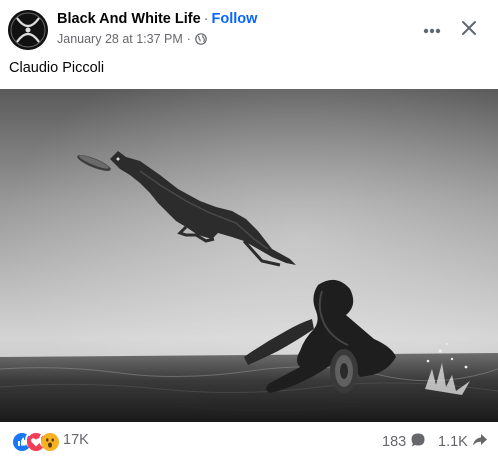 The width and height of the screenshot is (498, 459). I want to click on globe-icon, so click(201, 39).